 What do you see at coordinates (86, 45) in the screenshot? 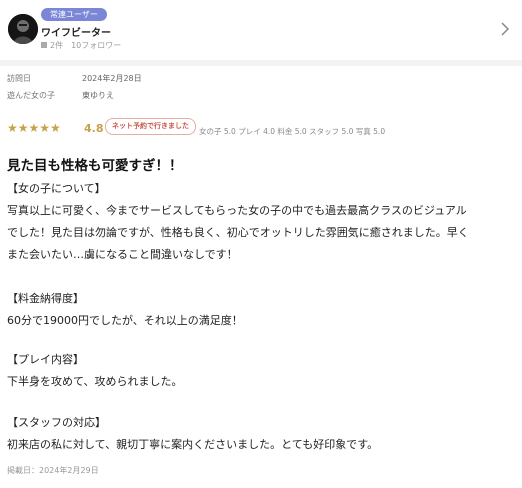
I see `reviewer-stats-text: 2件 10フォロワー` at bounding box center [86, 45].